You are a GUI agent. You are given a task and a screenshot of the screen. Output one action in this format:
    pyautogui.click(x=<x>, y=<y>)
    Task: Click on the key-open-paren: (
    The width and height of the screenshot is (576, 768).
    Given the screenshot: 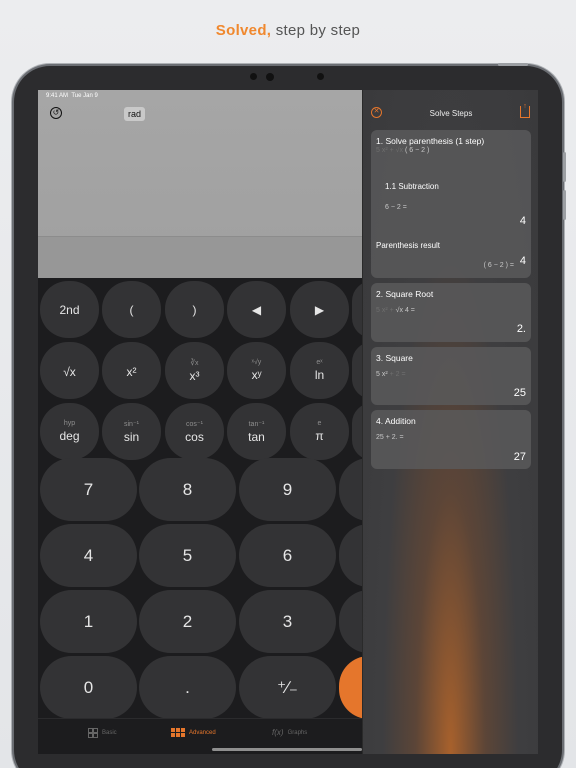 What is the action you would take?
    pyautogui.click(x=131, y=309)
    